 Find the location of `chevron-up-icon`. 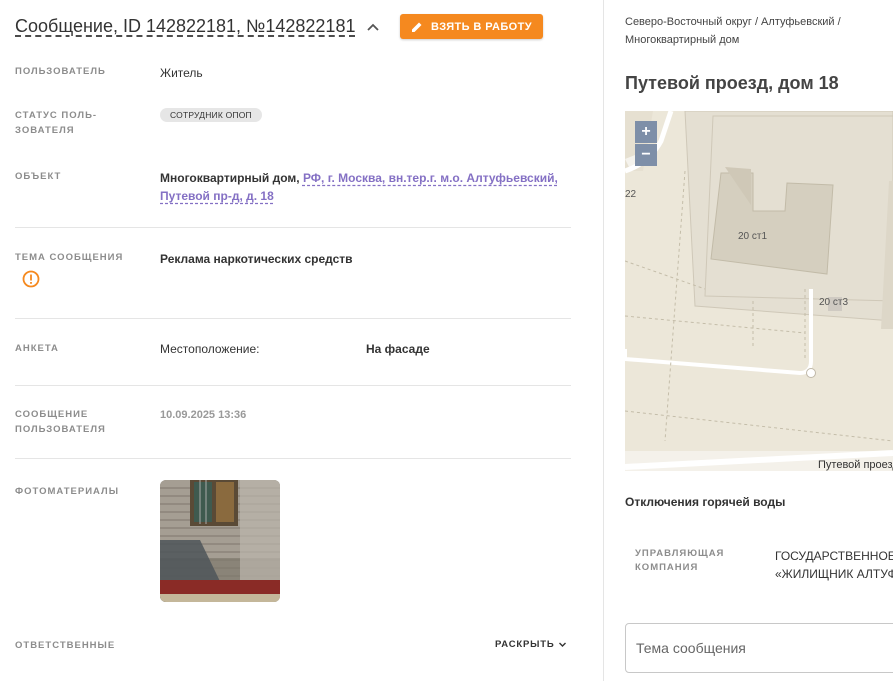

chevron-up-icon is located at coordinates (373, 28).